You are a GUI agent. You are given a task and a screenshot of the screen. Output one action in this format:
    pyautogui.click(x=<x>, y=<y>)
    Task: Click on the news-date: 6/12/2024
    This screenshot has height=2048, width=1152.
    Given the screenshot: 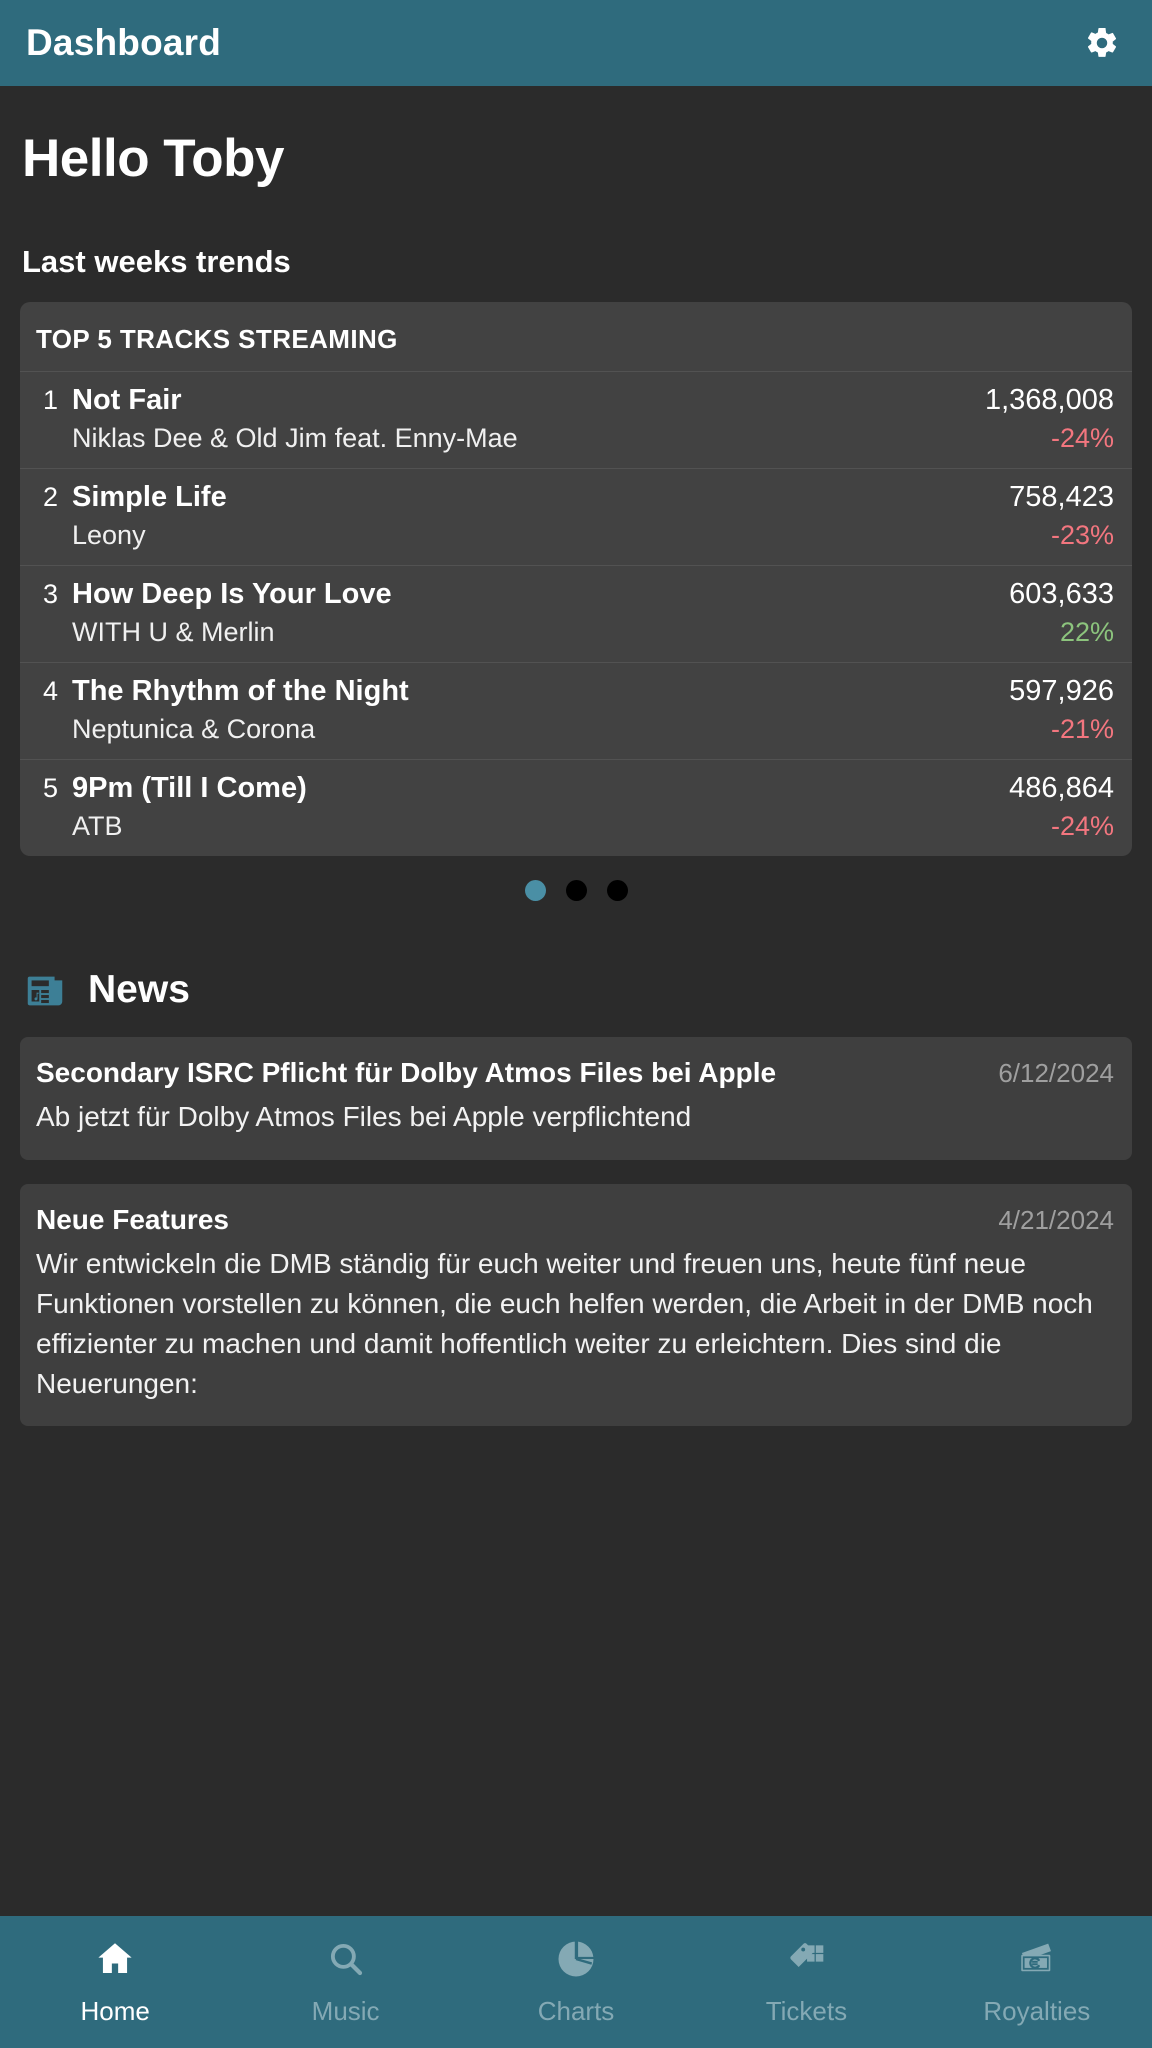 What is the action you would take?
    pyautogui.click(x=1056, y=1073)
    